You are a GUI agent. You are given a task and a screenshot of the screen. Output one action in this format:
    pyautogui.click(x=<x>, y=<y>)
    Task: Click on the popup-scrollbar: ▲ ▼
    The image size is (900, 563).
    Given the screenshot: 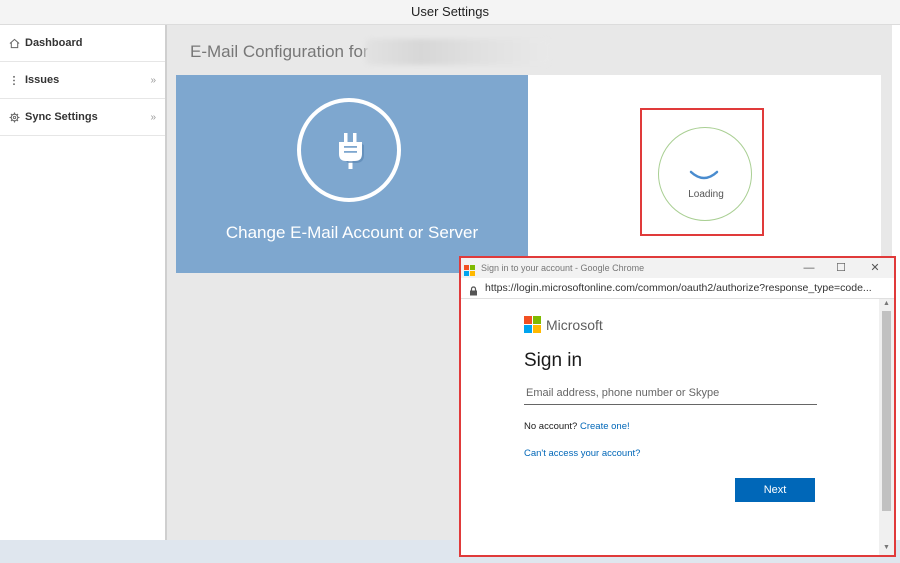 What is the action you would take?
    pyautogui.click(x=886, y=427)
    